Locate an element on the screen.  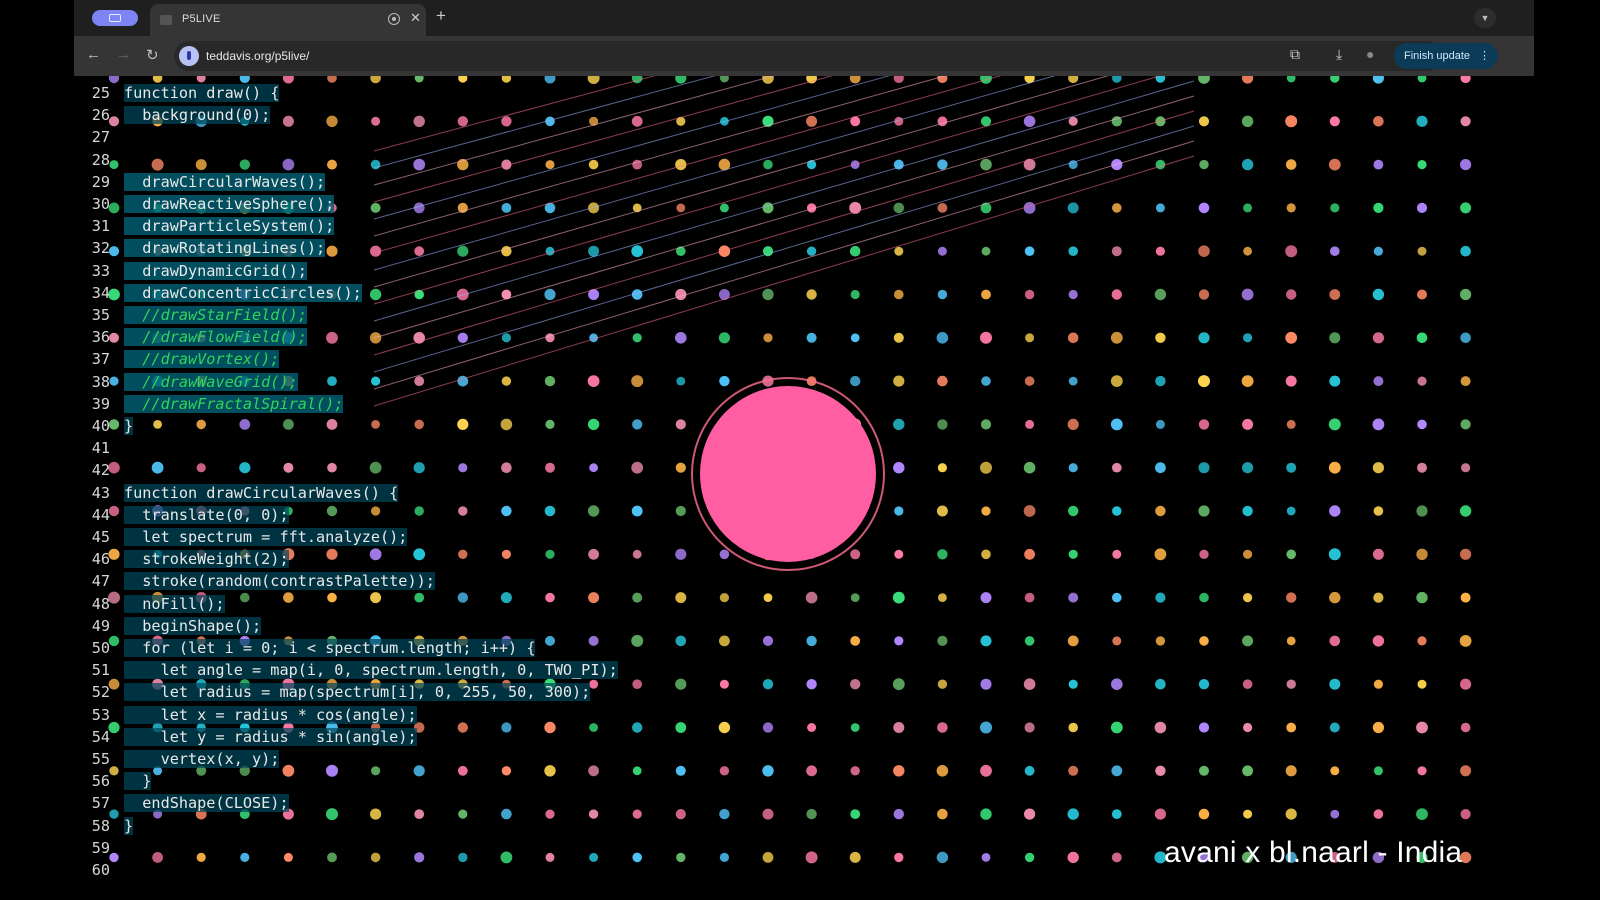
code-text: drawDynamicGrid(); is located at coordinates (215, 271).